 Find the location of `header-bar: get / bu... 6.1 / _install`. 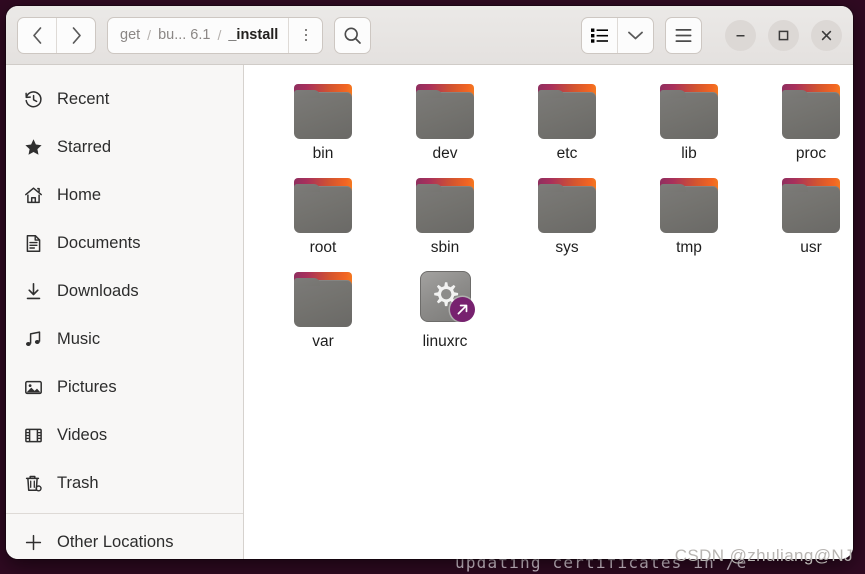

header-bar: get / bu... 6.1 / _install is located at coordinates (429, 35).